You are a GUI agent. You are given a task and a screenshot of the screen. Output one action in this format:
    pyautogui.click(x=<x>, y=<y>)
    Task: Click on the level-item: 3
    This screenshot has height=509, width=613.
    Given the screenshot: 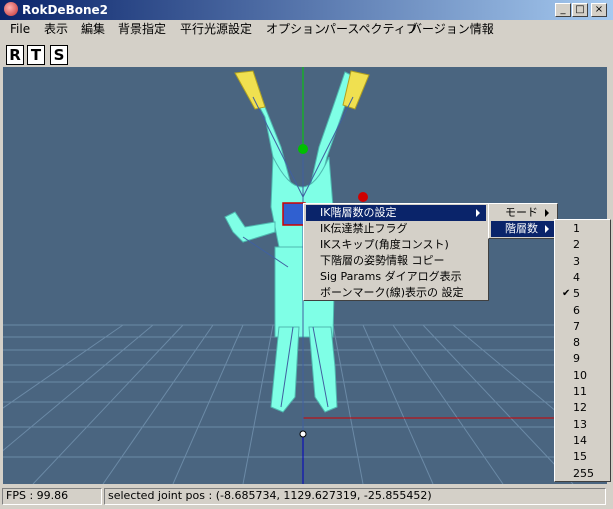 What is the action you would take?
    pyautogui.click(x=583, y=262)
    